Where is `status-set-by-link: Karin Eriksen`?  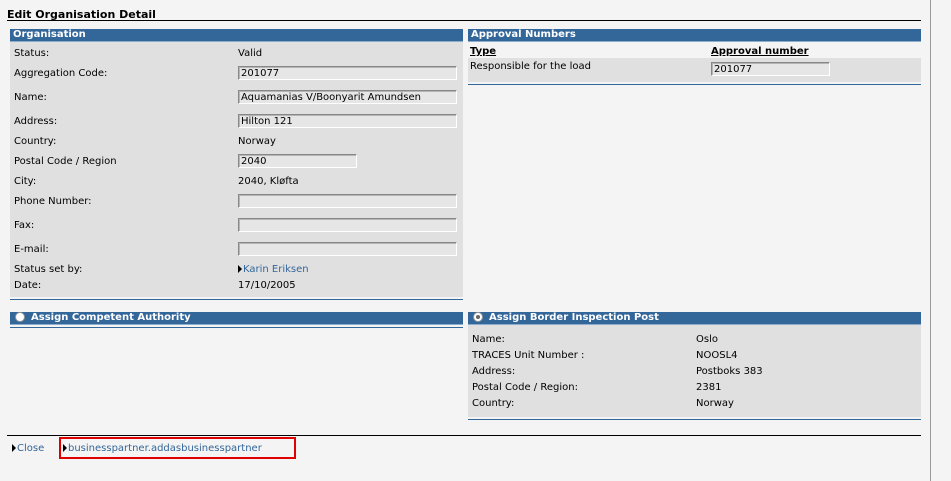 status-set-by-link: Karin Eriksen is located at coordinates (276, 269).